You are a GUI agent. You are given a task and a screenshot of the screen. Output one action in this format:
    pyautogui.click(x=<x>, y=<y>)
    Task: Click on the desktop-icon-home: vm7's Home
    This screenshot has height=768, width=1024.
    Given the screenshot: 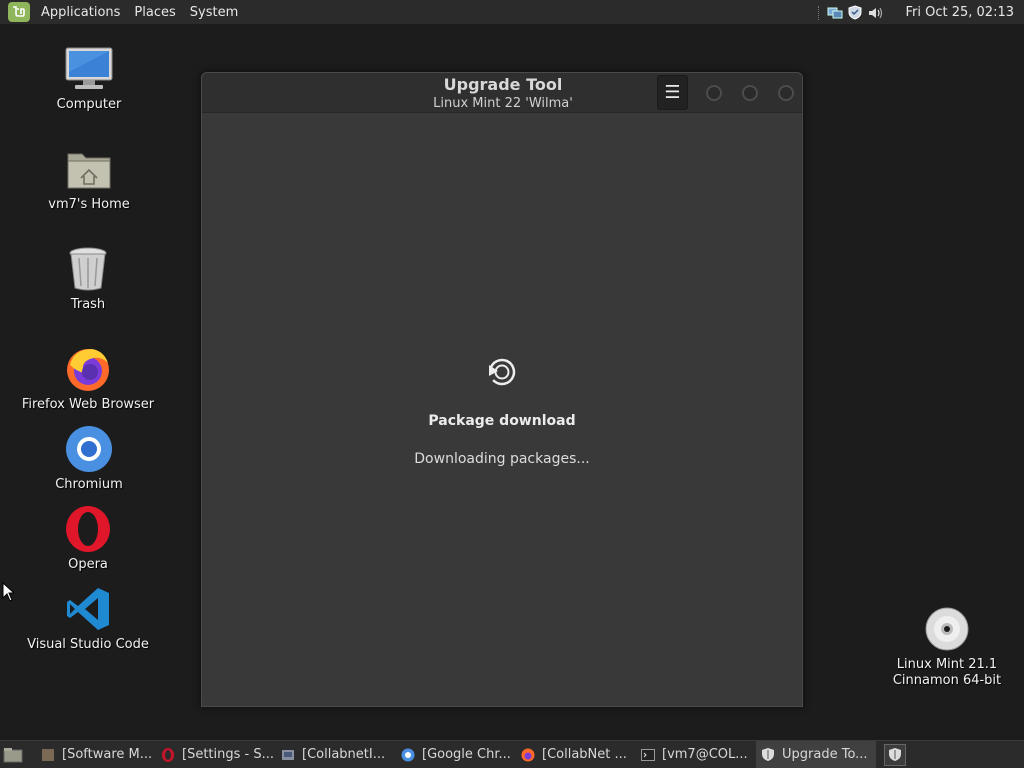 What is the action you would take?
    pyautogui.click(x=89, y=179)
    